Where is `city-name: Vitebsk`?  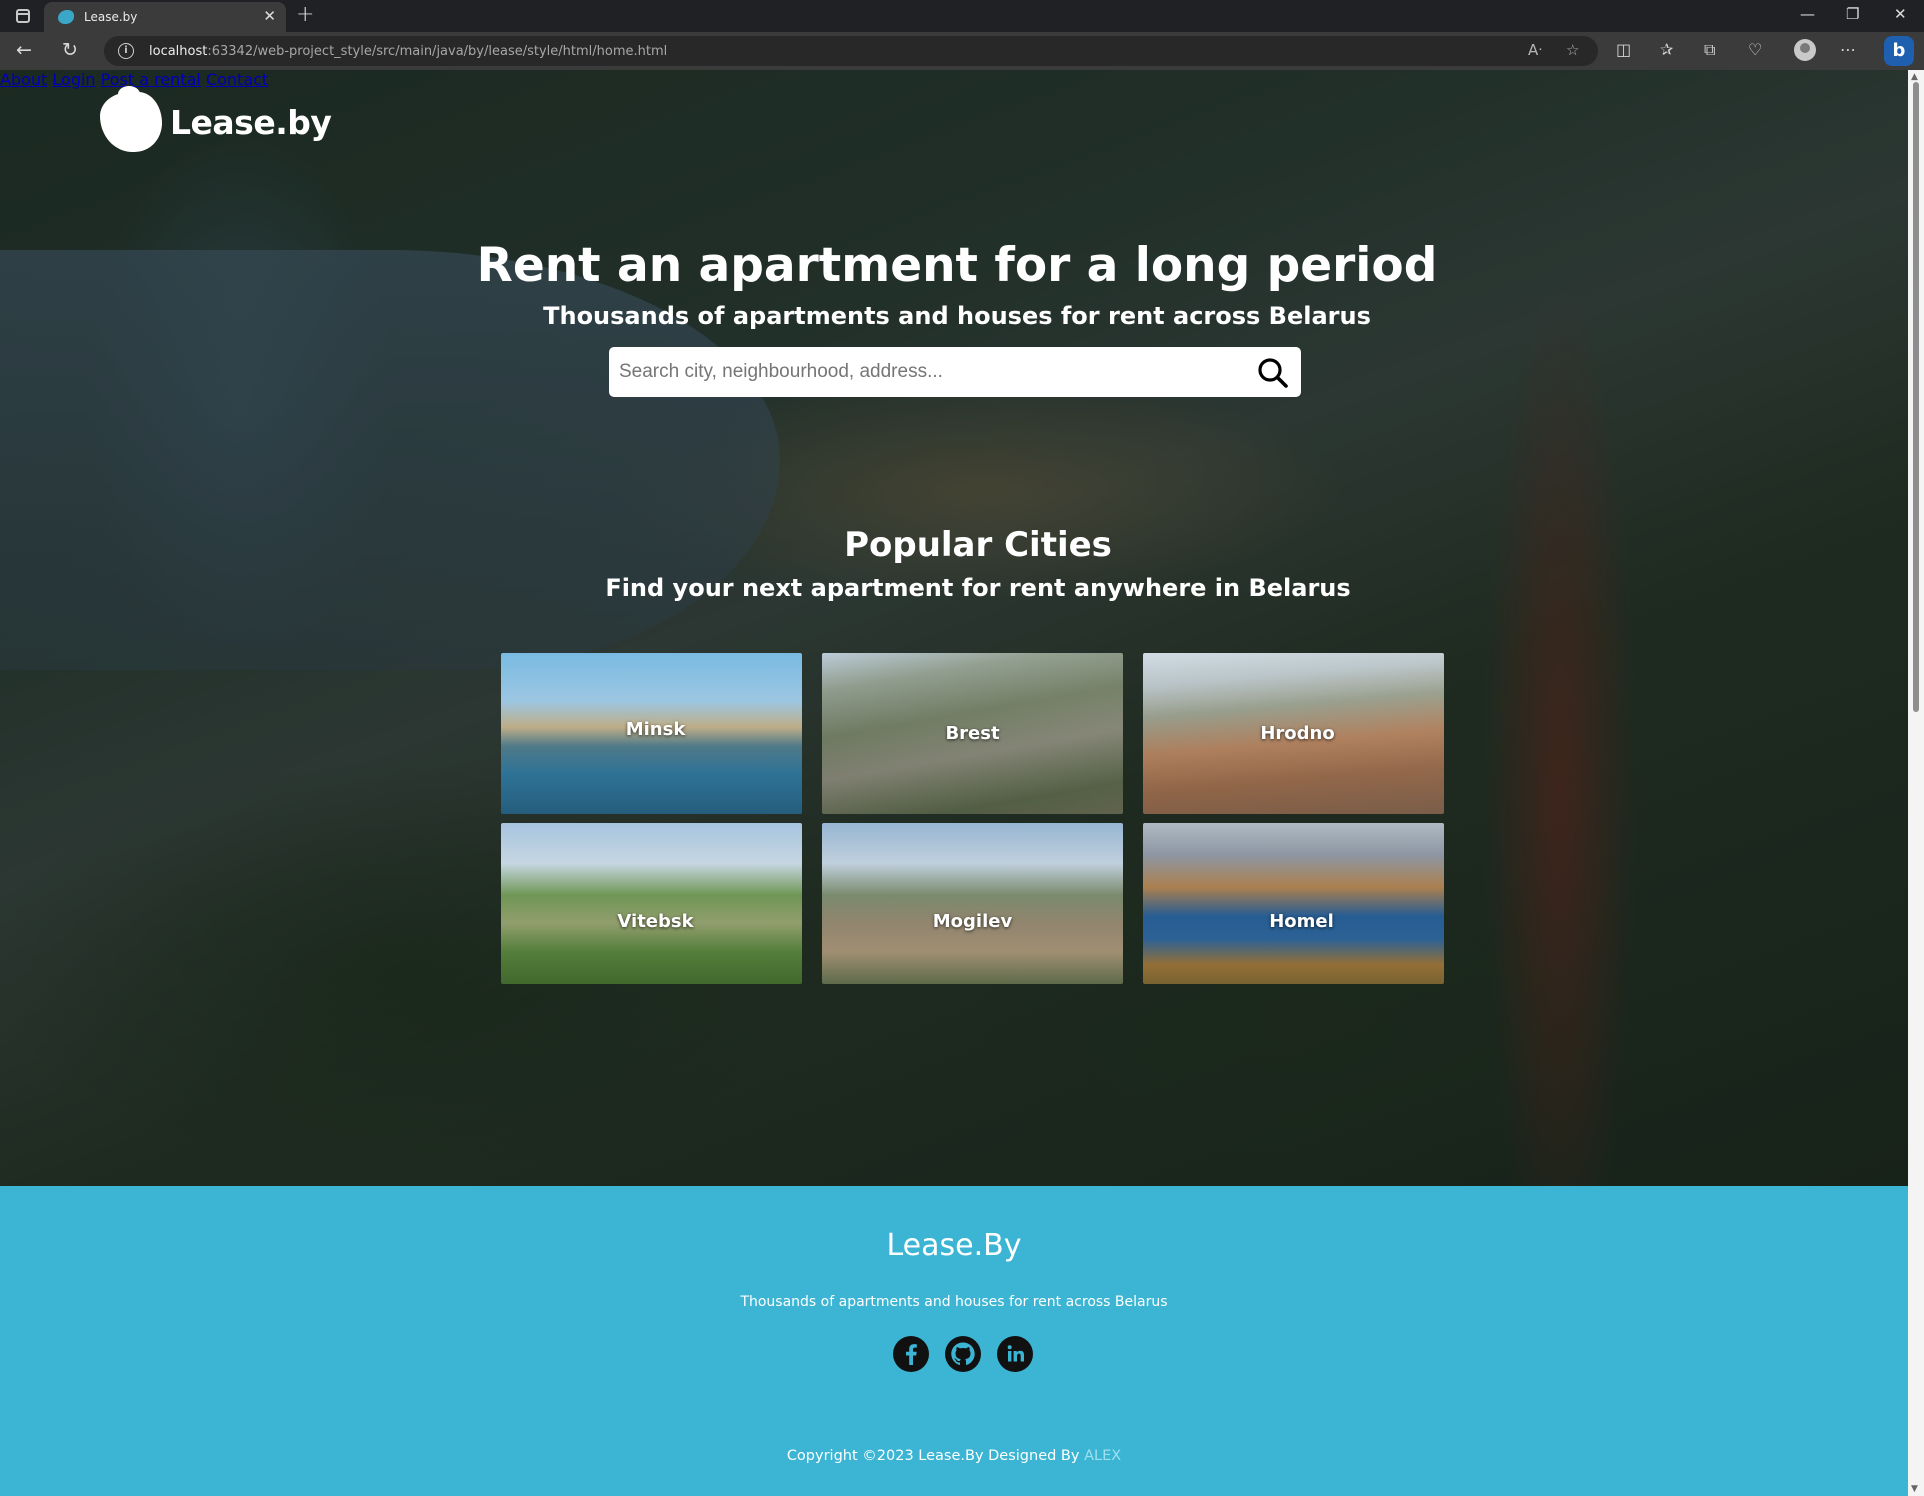 city-name: Vitebsk is located at coordinates (655, 921).